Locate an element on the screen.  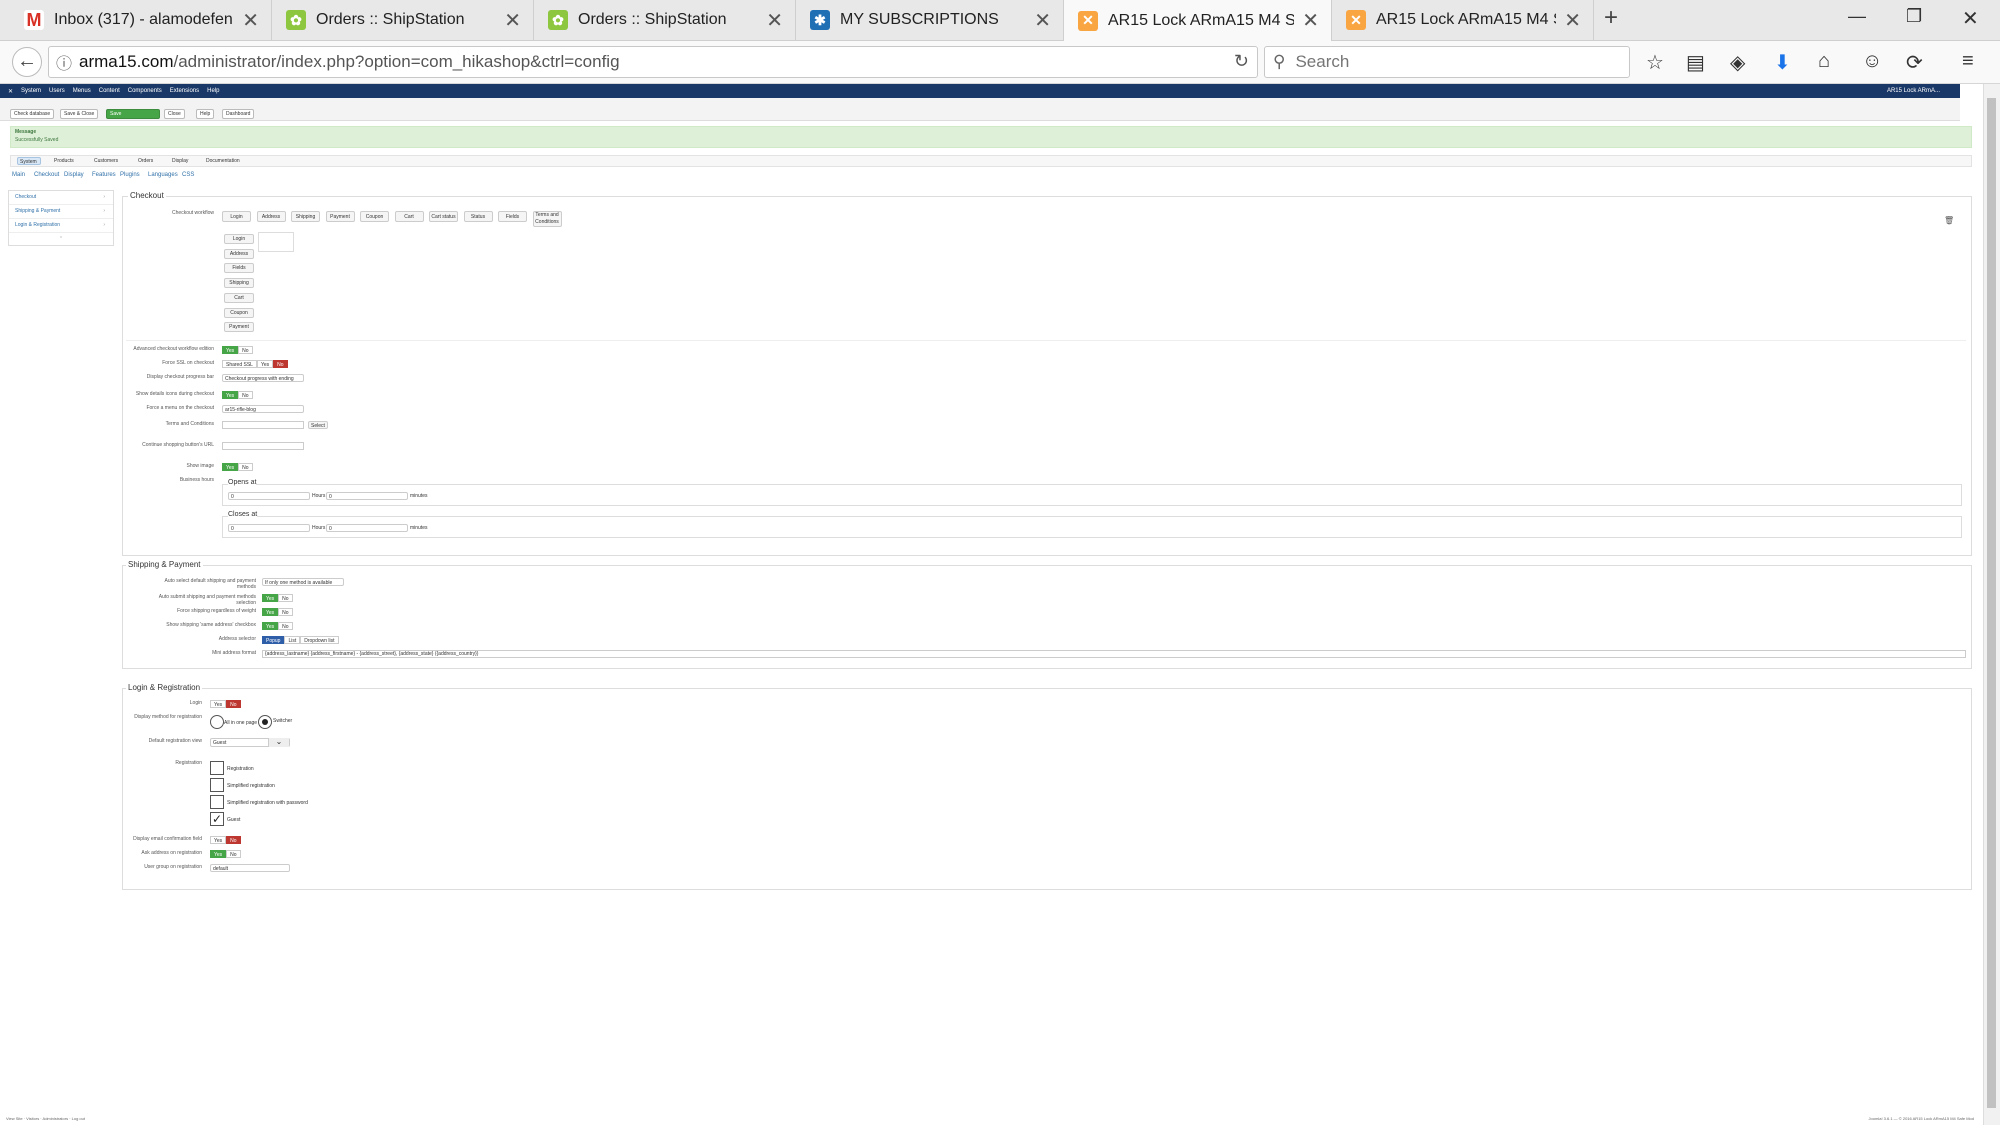
workflow-step-button: Fields is located at coordinates (512, 216).